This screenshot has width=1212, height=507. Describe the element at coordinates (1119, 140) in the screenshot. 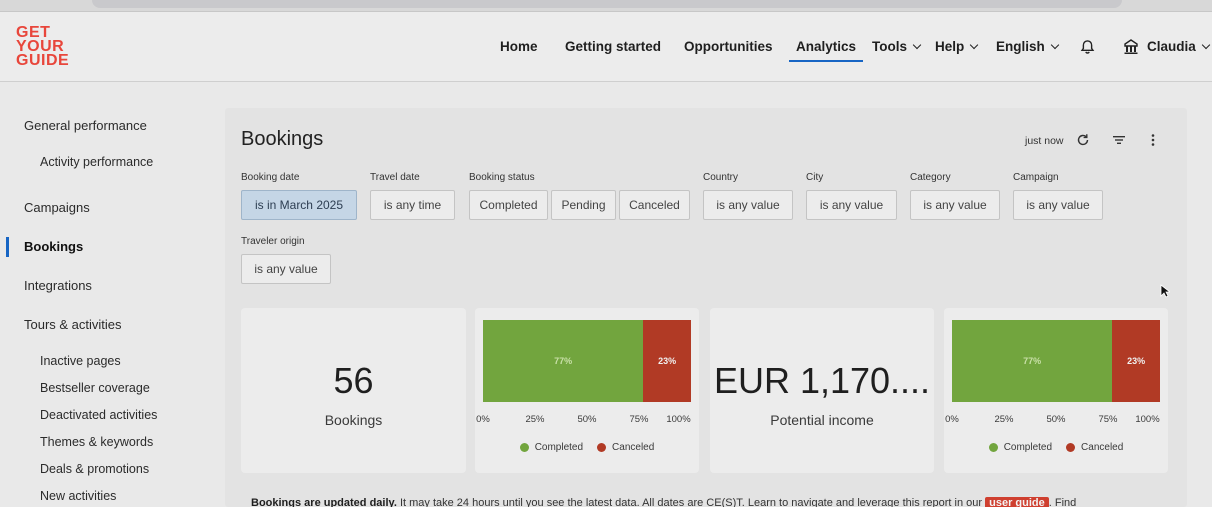

I see `filter-icon` at that location.